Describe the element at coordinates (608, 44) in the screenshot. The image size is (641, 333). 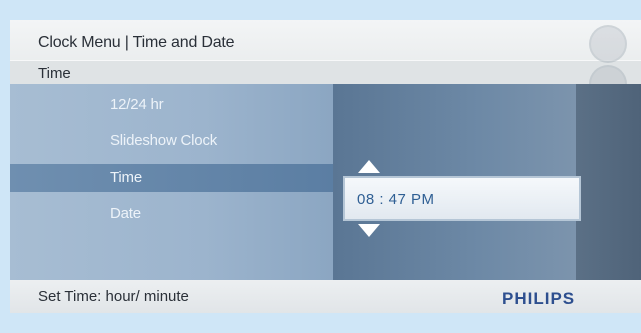
I see `watermark-circle-icon` at that location.